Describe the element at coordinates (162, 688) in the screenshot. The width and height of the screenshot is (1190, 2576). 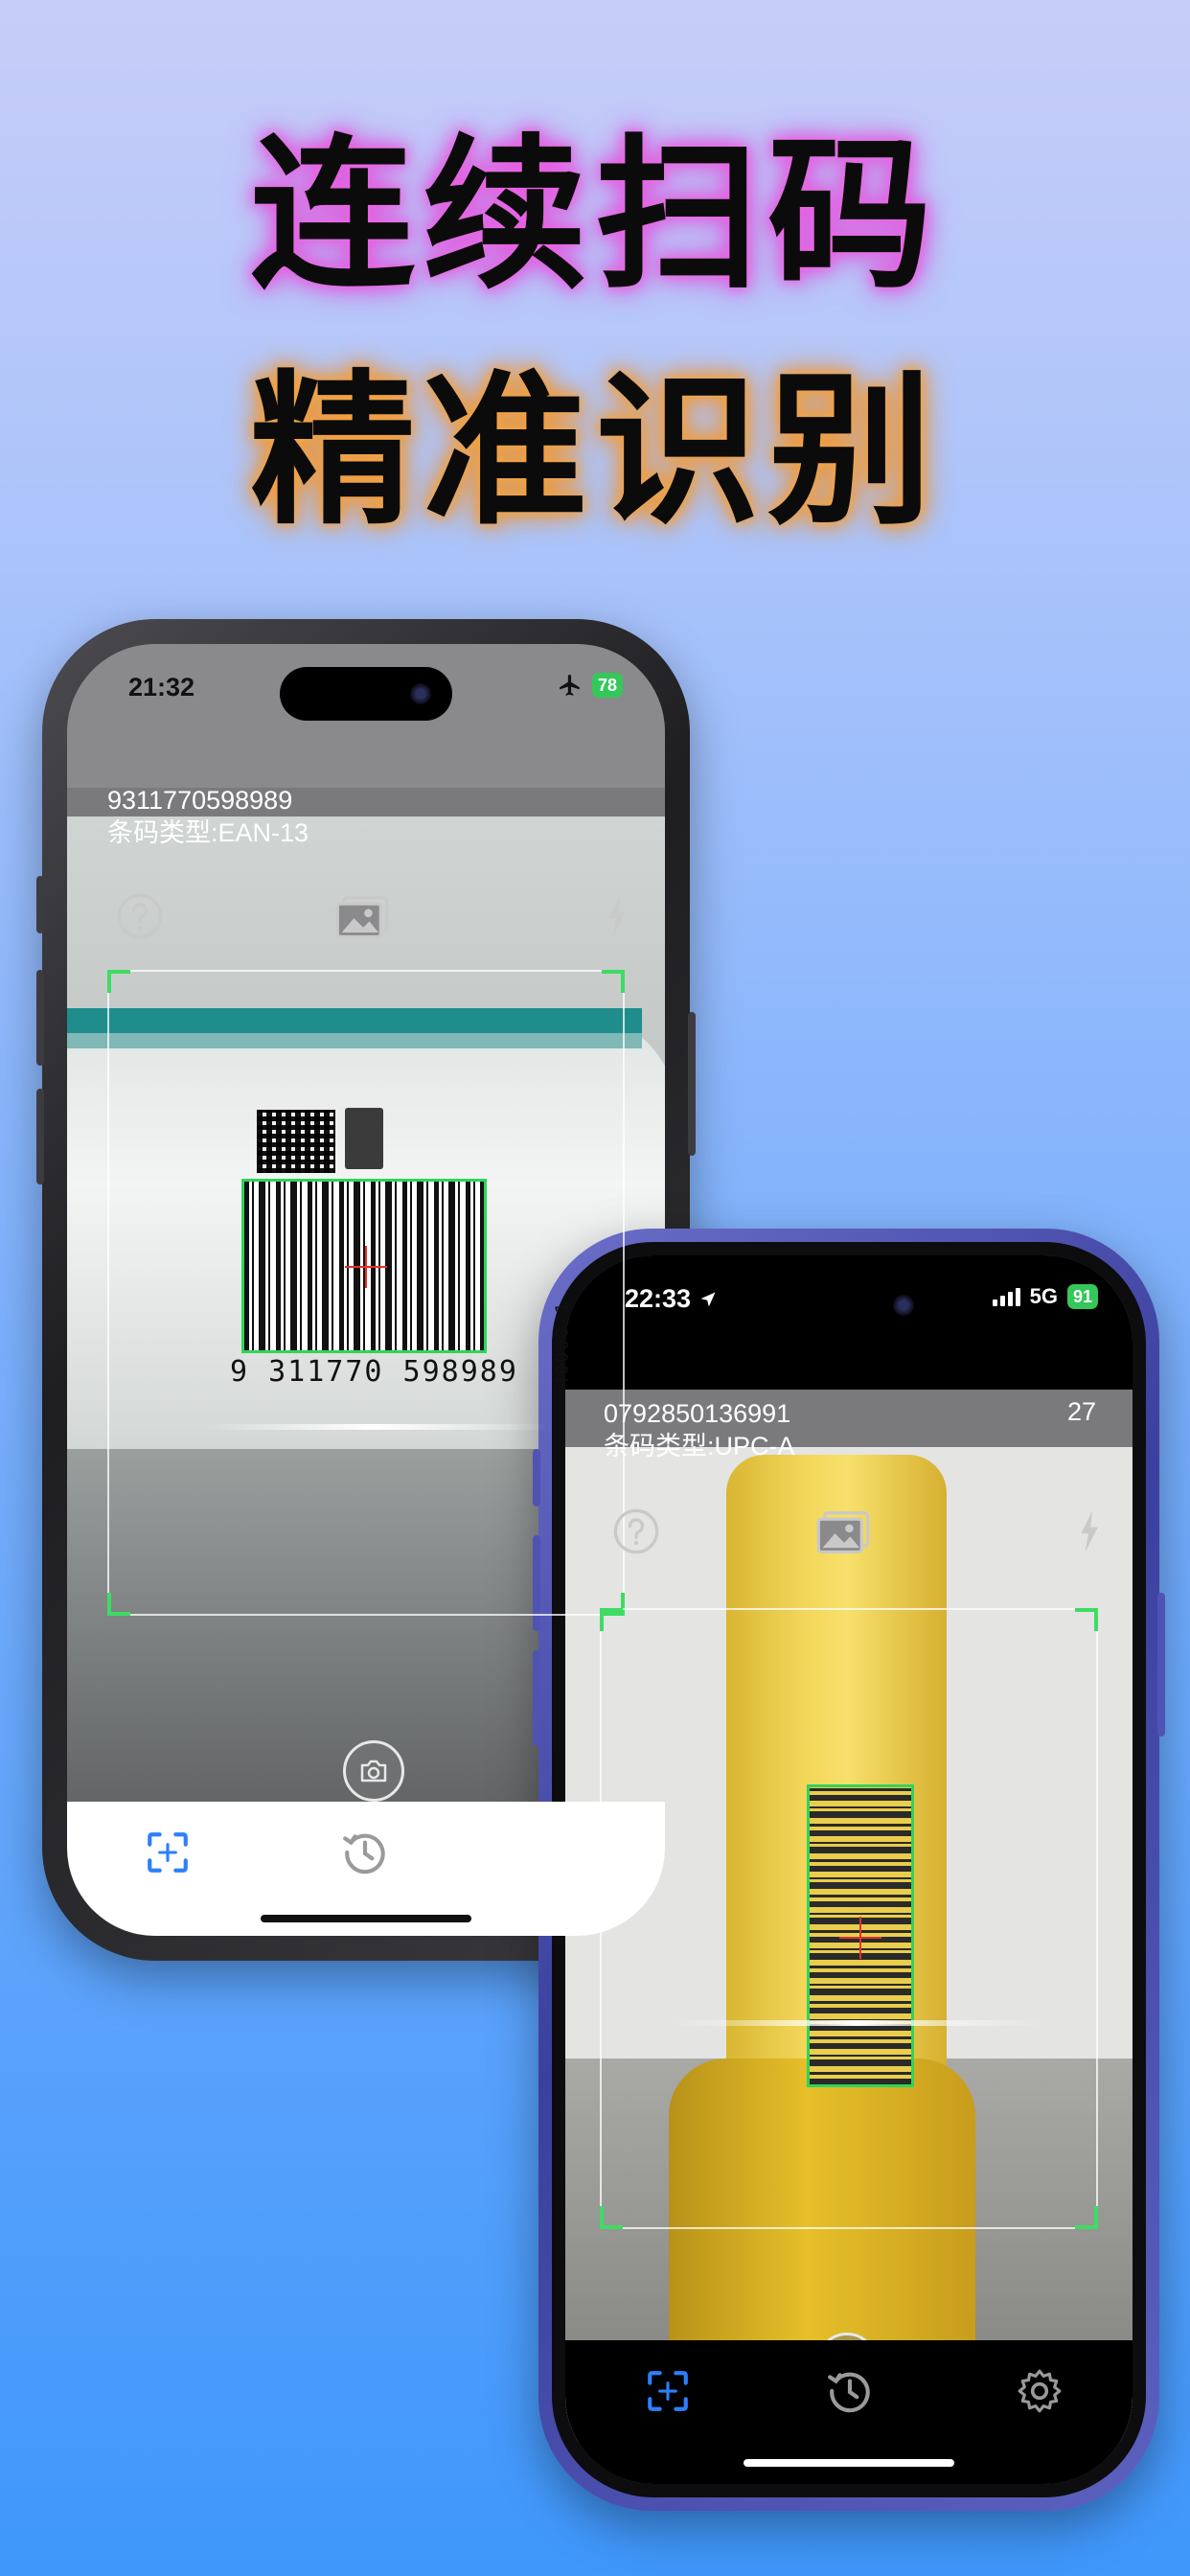
I see `status-time: 21:32` at that location.